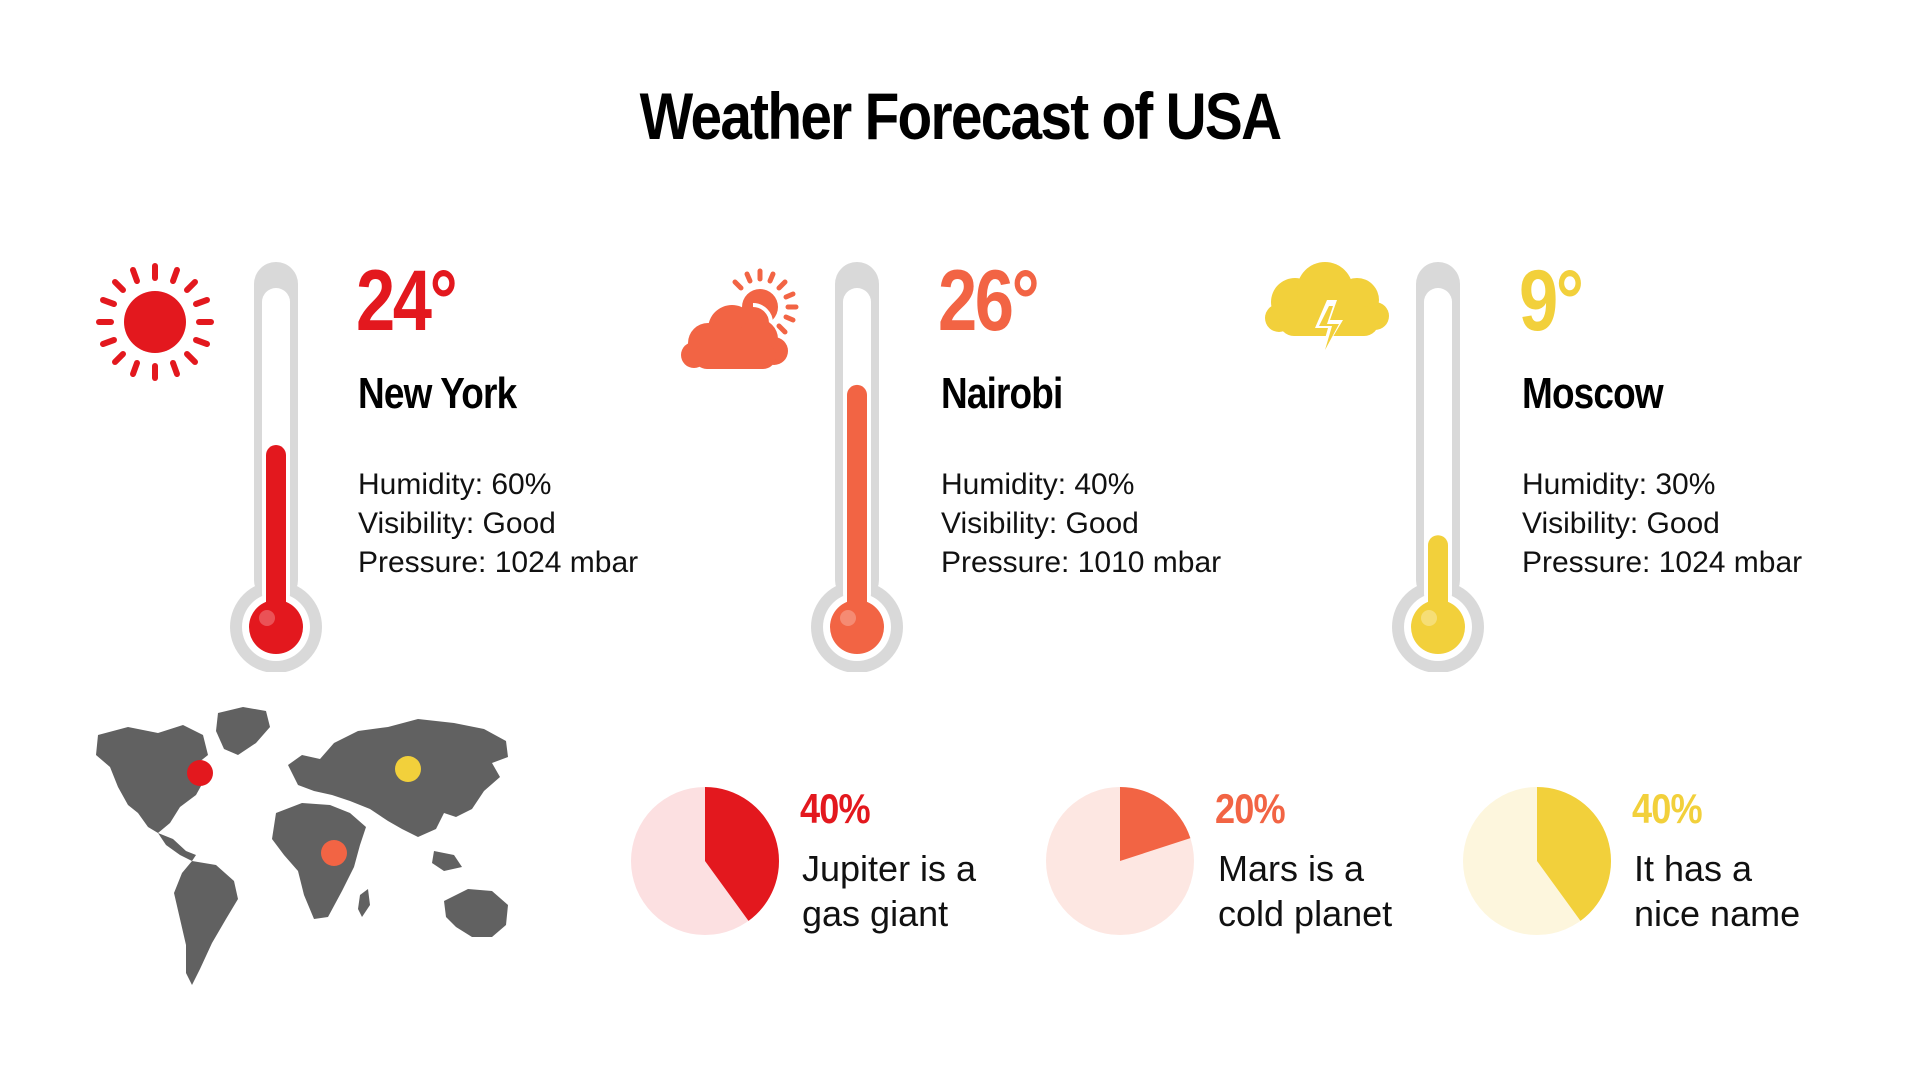 This screenshot has width=1920, height=1072. I want to click on humidity-text: Humidity: 40%, so click(1038, 484).